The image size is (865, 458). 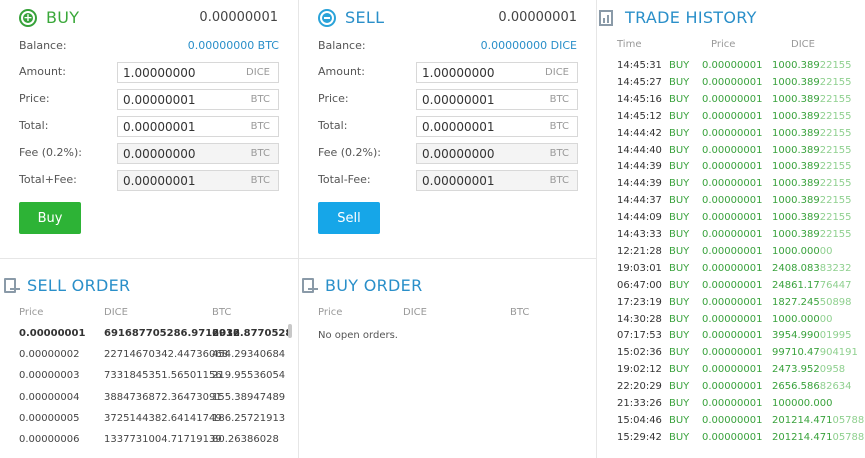 I want to click on buy-order-header: BUY ORDER, so click(x=361, y=285).